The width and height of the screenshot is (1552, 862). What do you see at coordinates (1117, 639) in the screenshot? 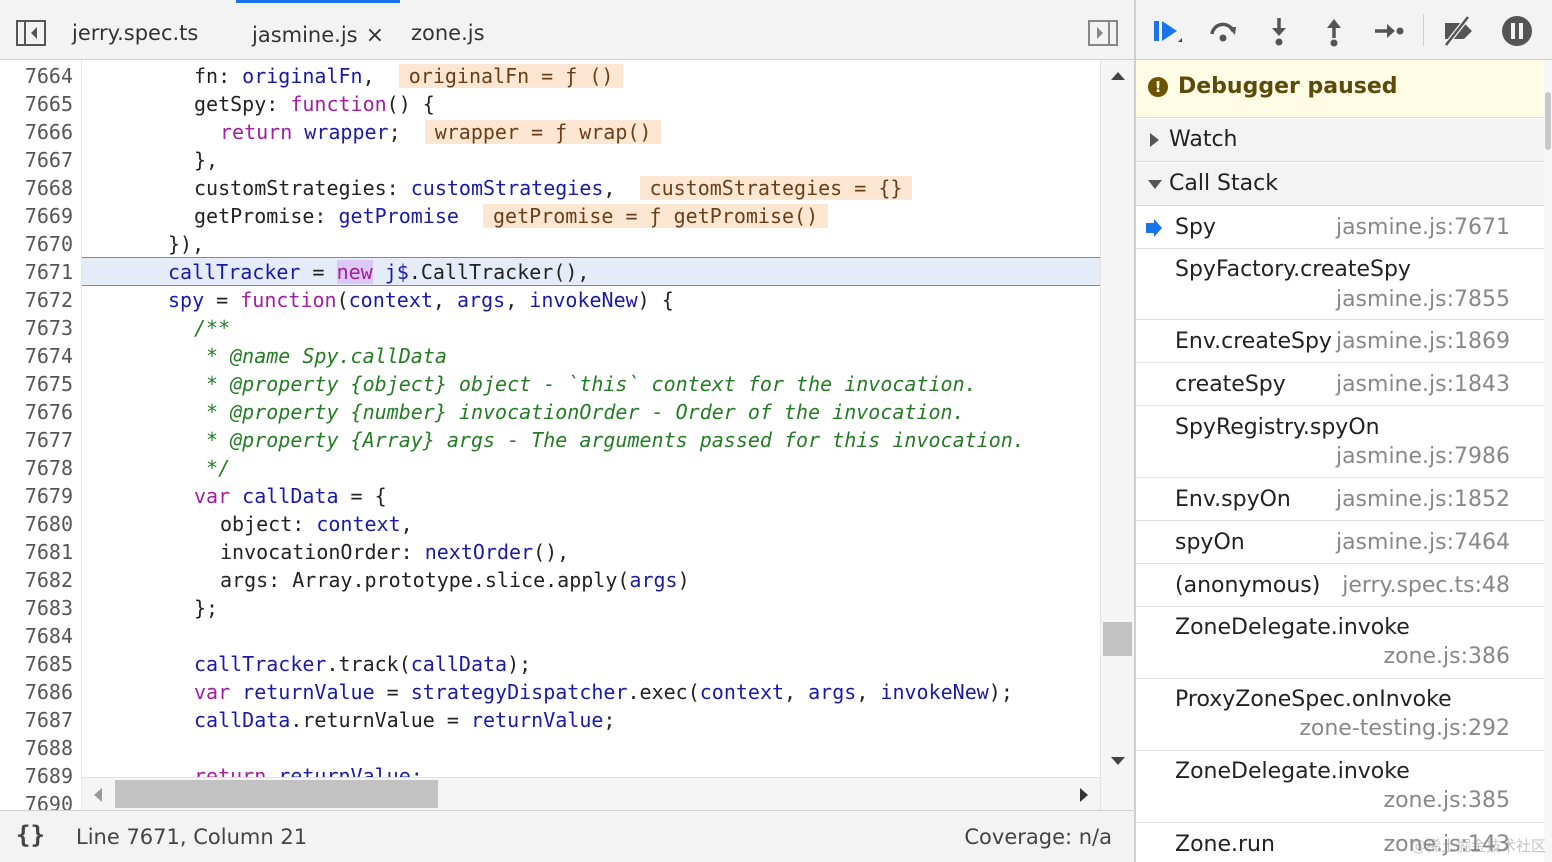
I see `vertical-scroll-thumb` at bounding box center [1117, 639].